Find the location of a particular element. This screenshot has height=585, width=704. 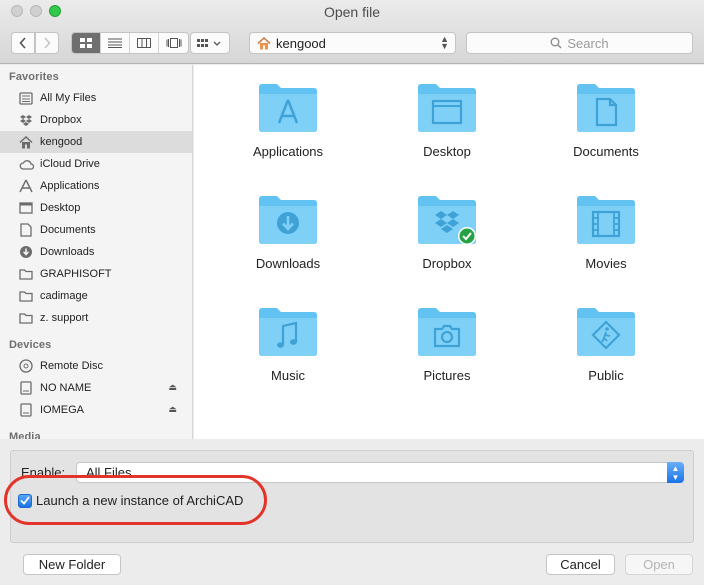

folder-public: Public is located at coordinates (606, 341).